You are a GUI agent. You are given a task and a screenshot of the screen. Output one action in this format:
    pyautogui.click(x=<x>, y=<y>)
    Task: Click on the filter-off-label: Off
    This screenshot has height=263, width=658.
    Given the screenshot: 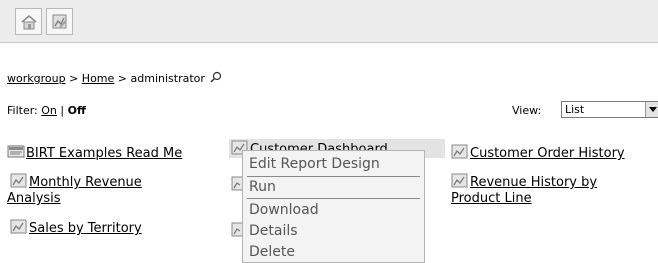 What is the action you would take?
    pyautogui.click(x=76, y=110)
    